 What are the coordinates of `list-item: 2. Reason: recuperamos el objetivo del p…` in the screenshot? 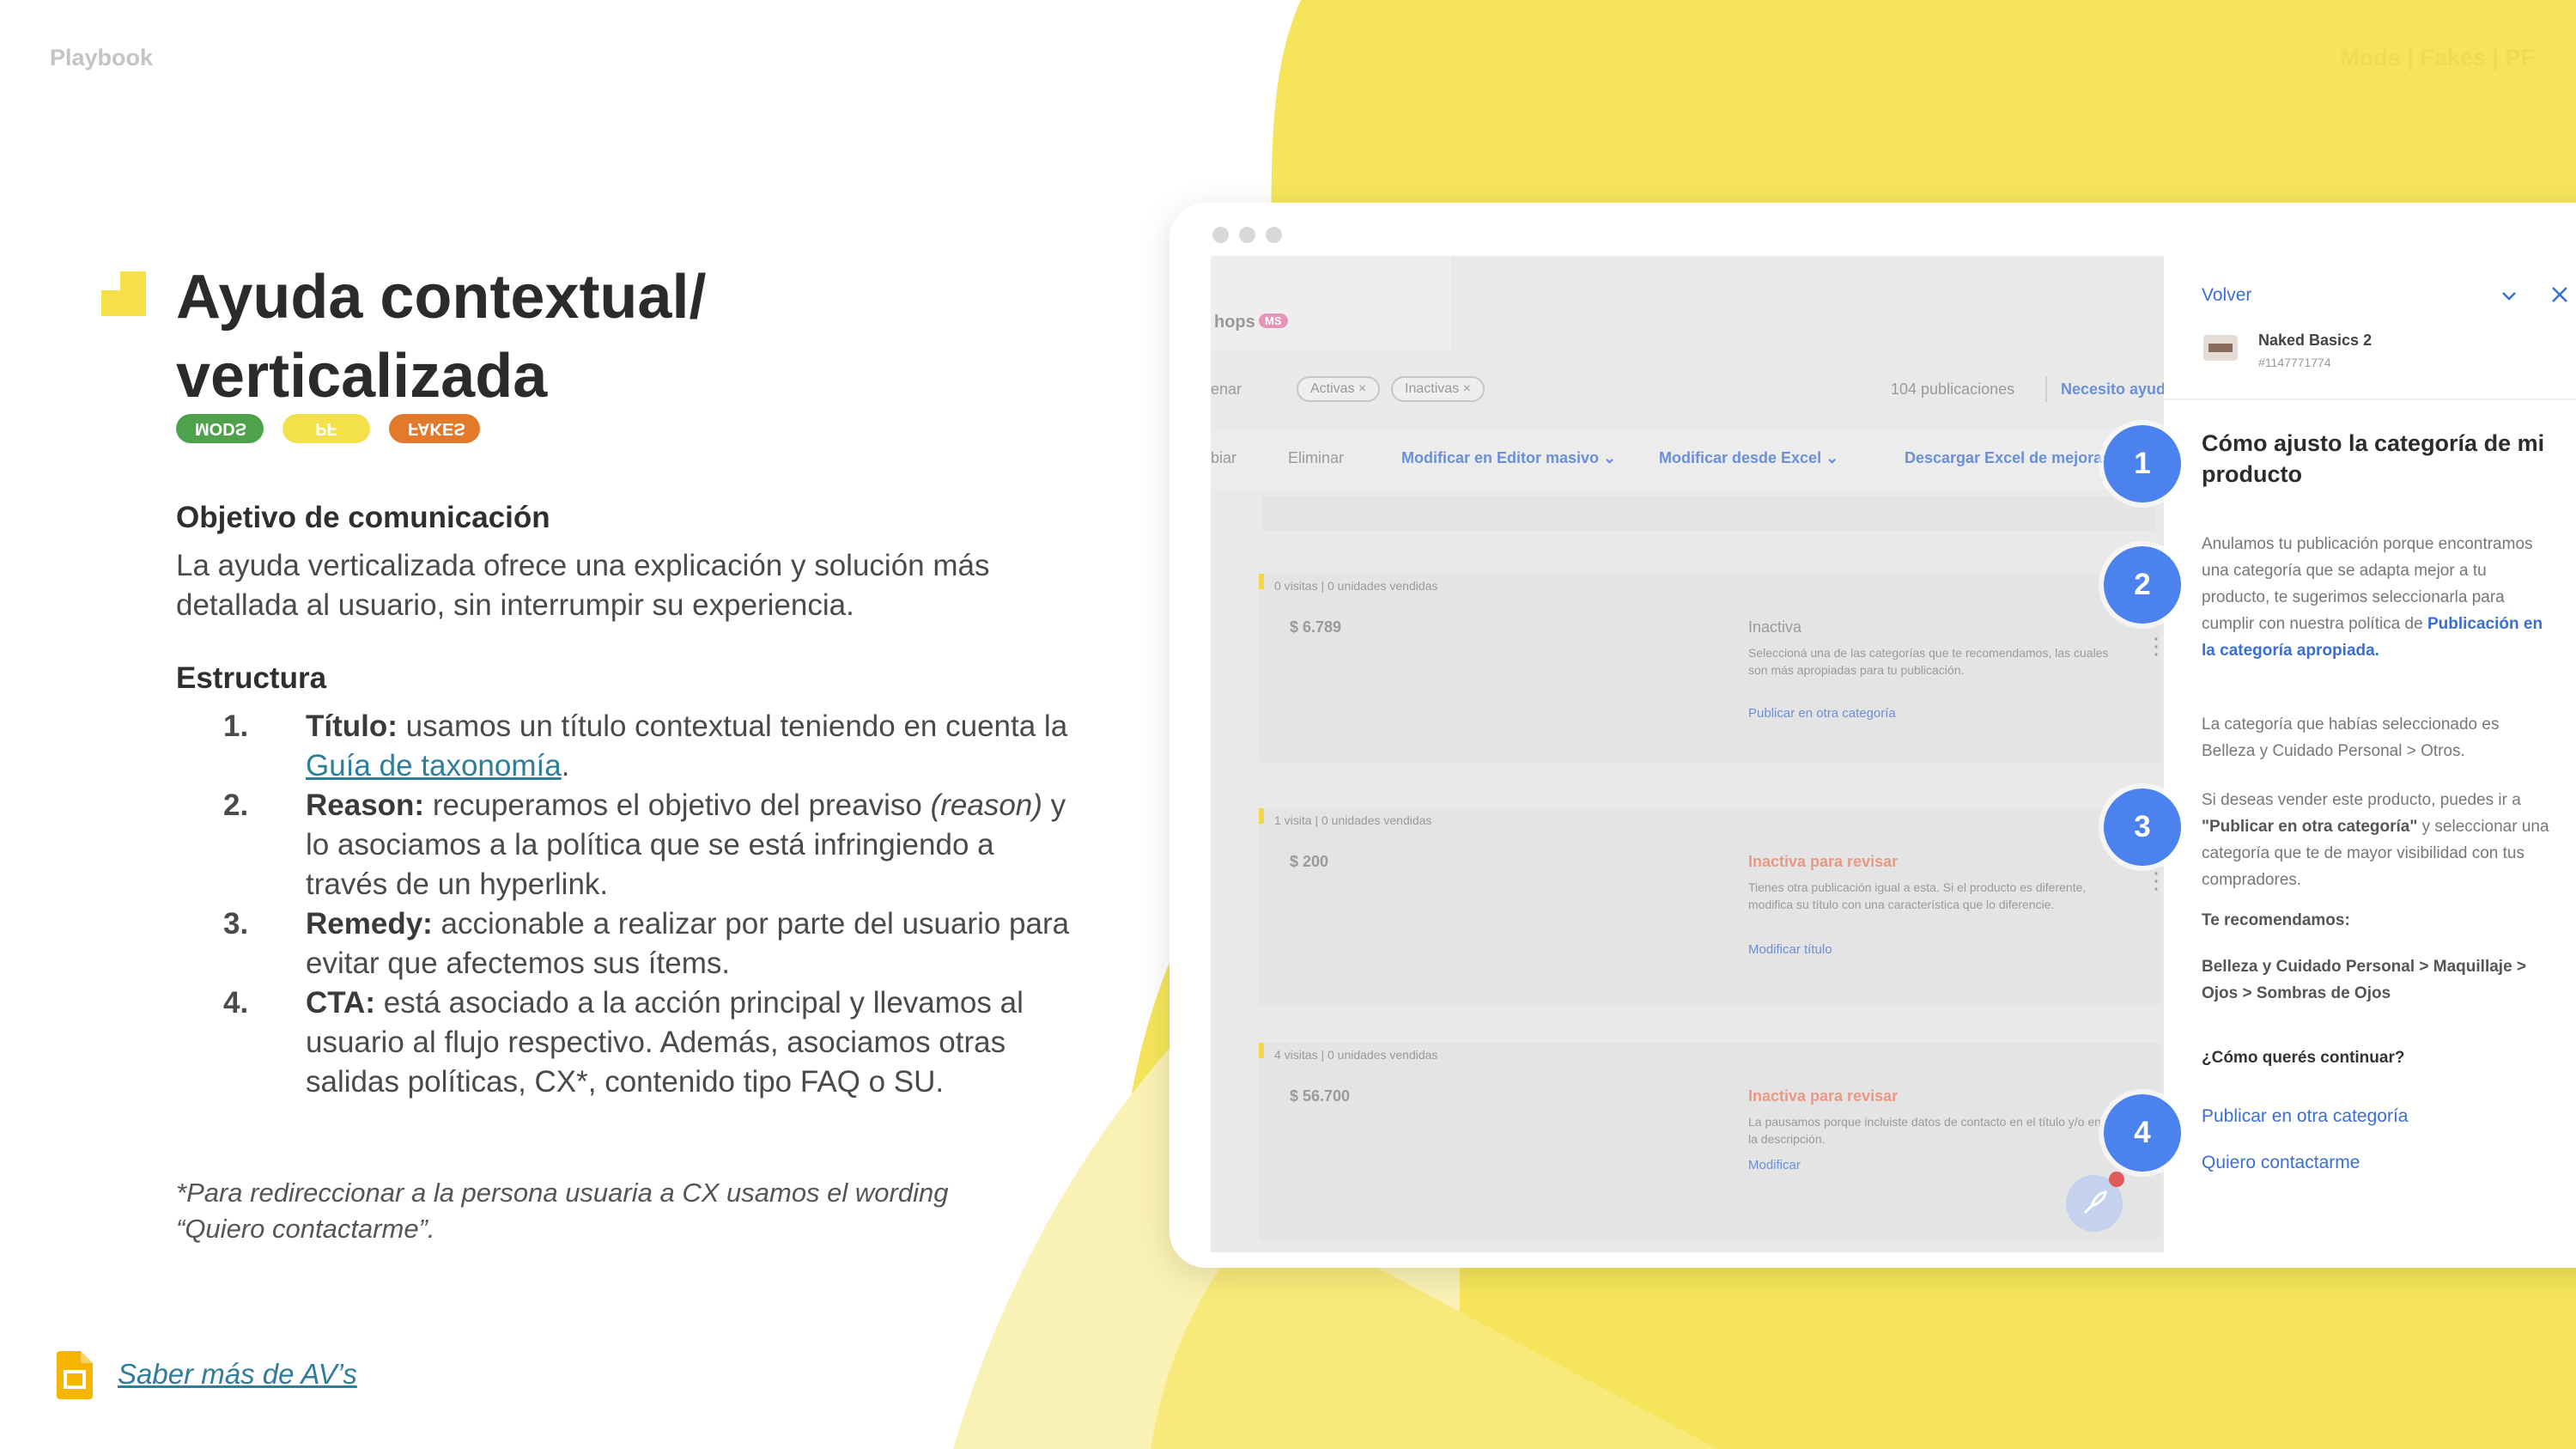 It's located at (652, 845).